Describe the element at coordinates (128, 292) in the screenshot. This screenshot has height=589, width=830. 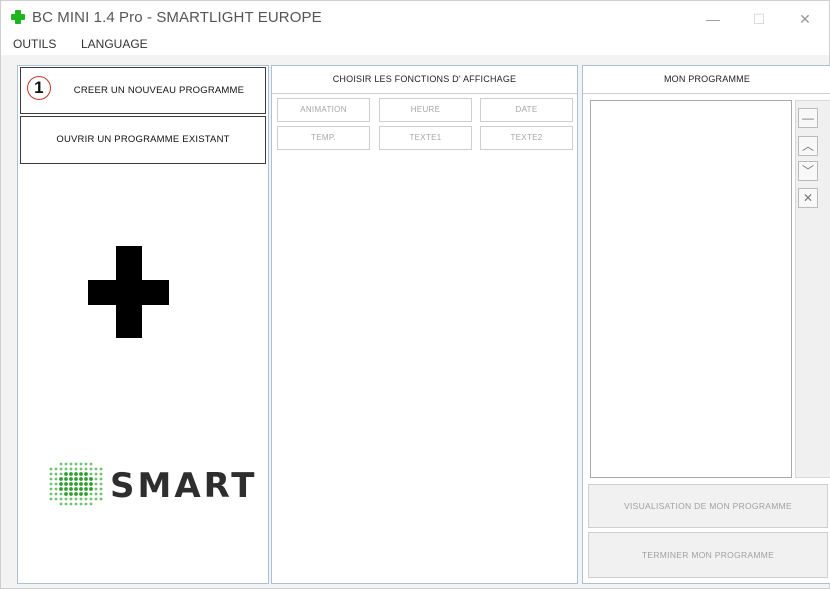
I see `plus-cross-icon` at that location.